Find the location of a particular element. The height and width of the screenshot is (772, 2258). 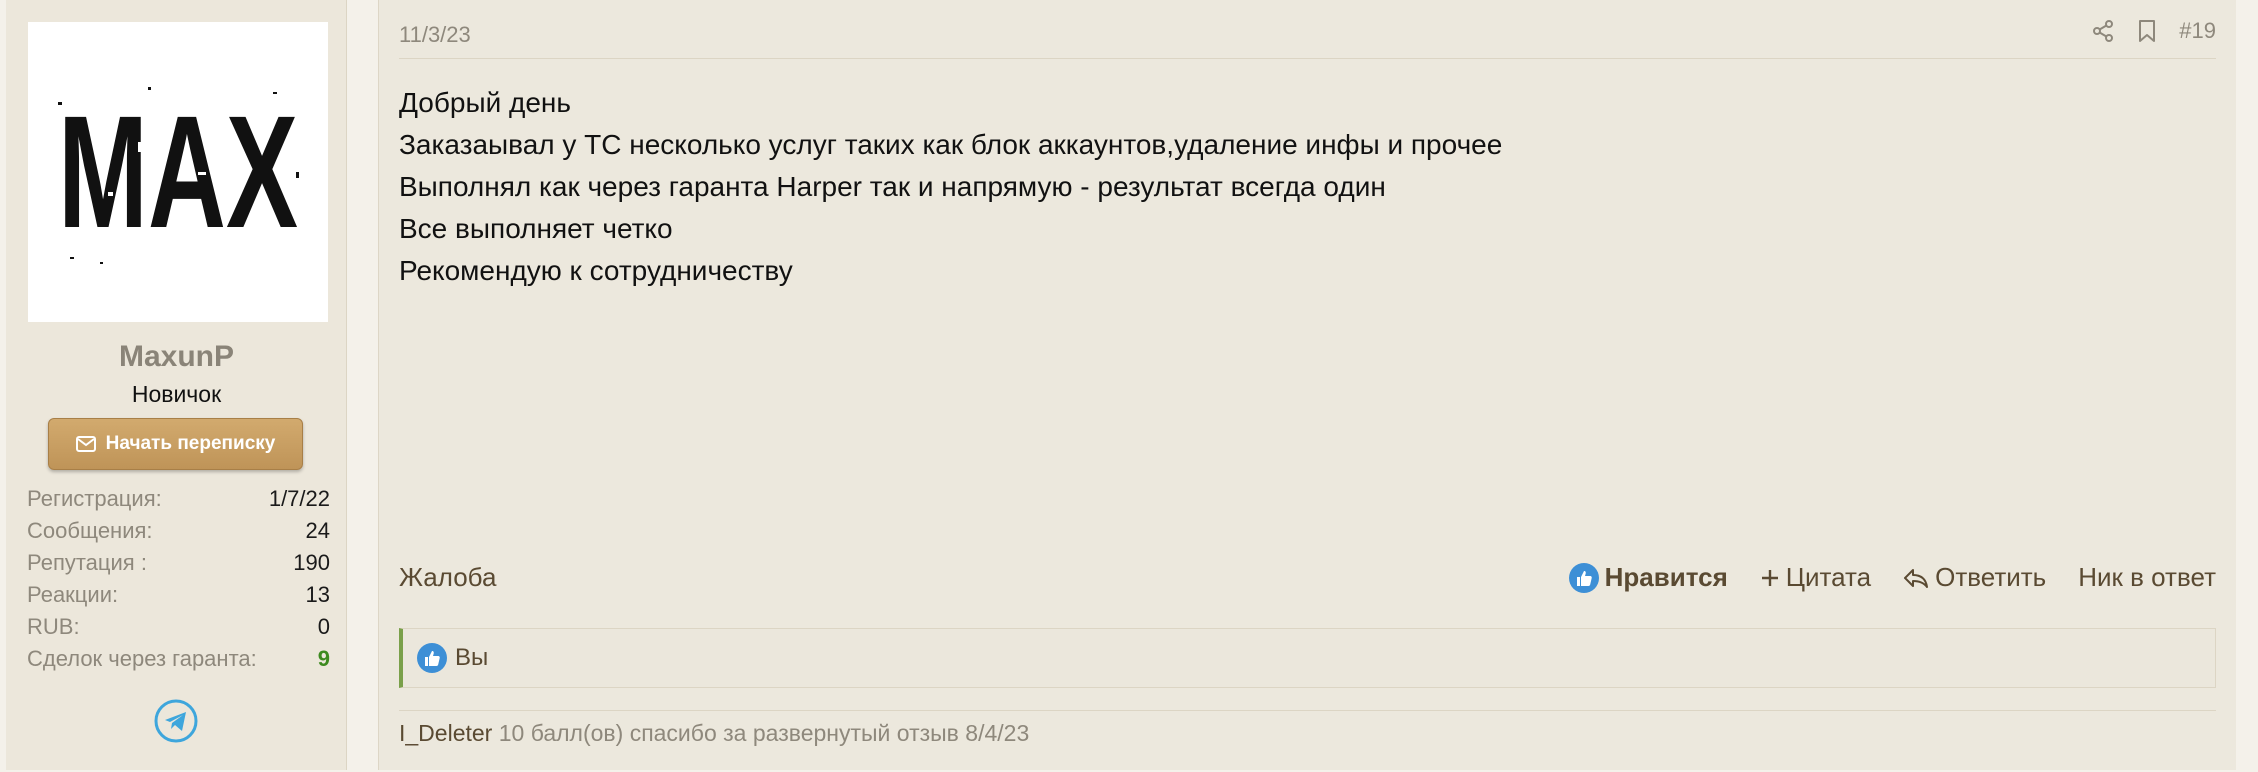

post-number: #19 is located at coordinates (2197, 31).